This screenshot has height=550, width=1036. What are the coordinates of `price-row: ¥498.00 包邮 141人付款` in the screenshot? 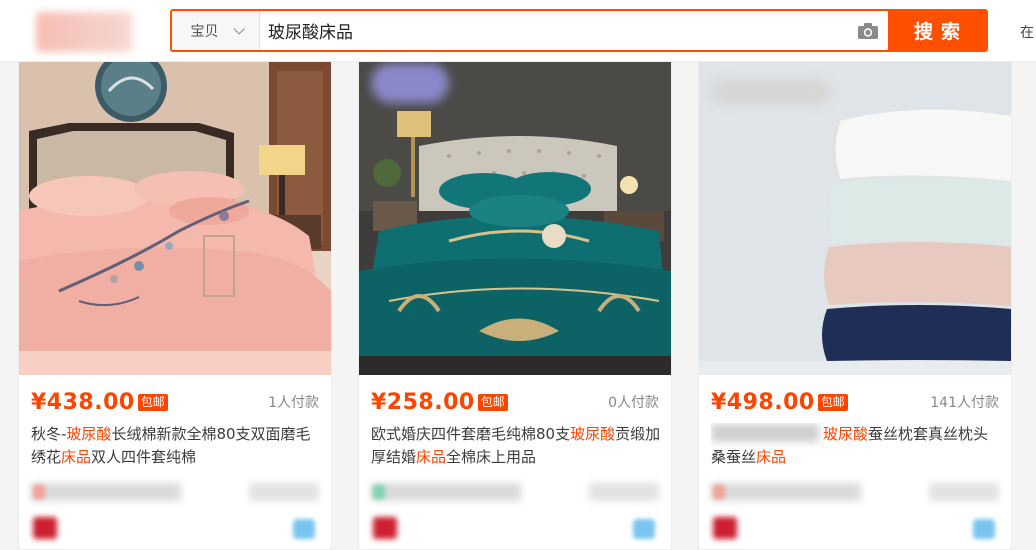 It's located at (855, 402).